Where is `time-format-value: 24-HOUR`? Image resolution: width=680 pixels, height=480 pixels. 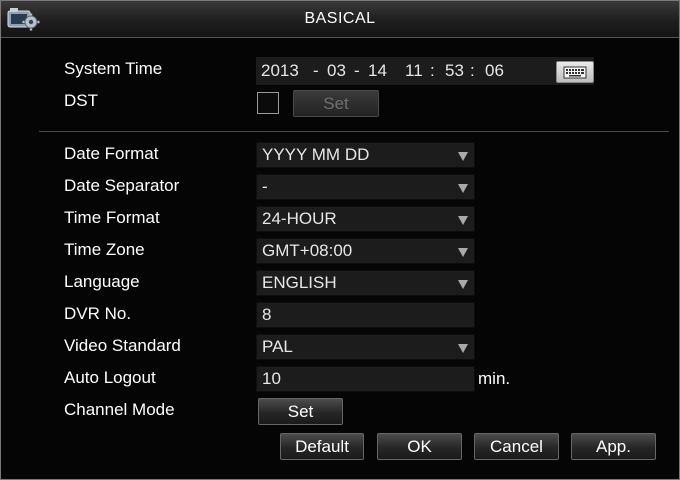
time-format-value: 24-HOUR is located at coordinates (299, 218).